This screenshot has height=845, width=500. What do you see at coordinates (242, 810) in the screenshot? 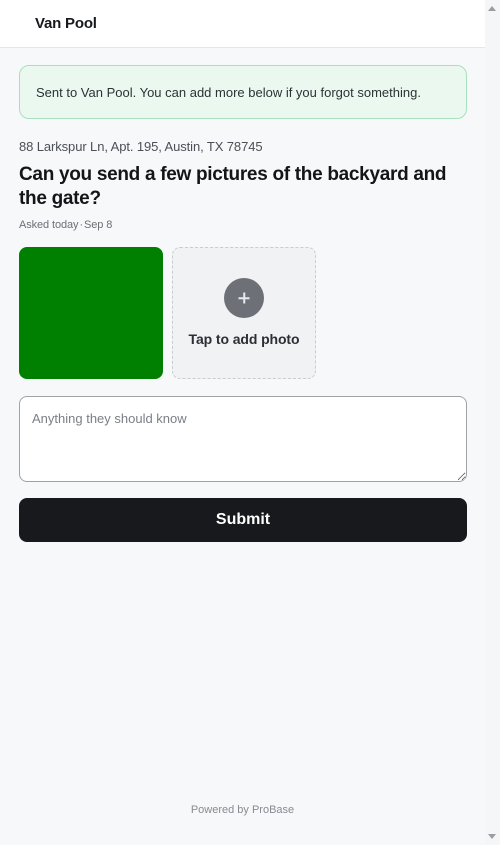
I see `powered-by-footer: Powered by ProBase` at bounding box center [242, 810].